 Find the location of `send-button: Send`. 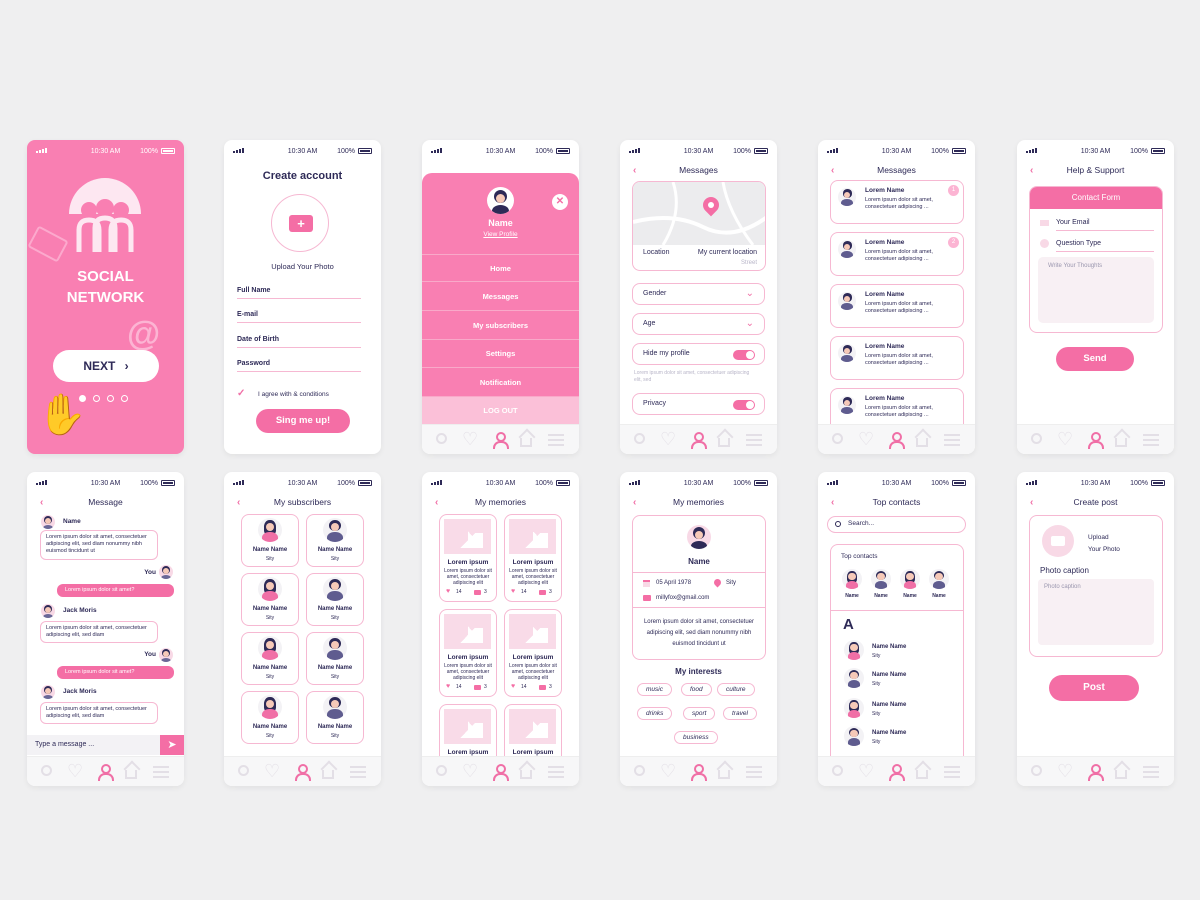

send-button: Send is located at coordinates (1095, 359).